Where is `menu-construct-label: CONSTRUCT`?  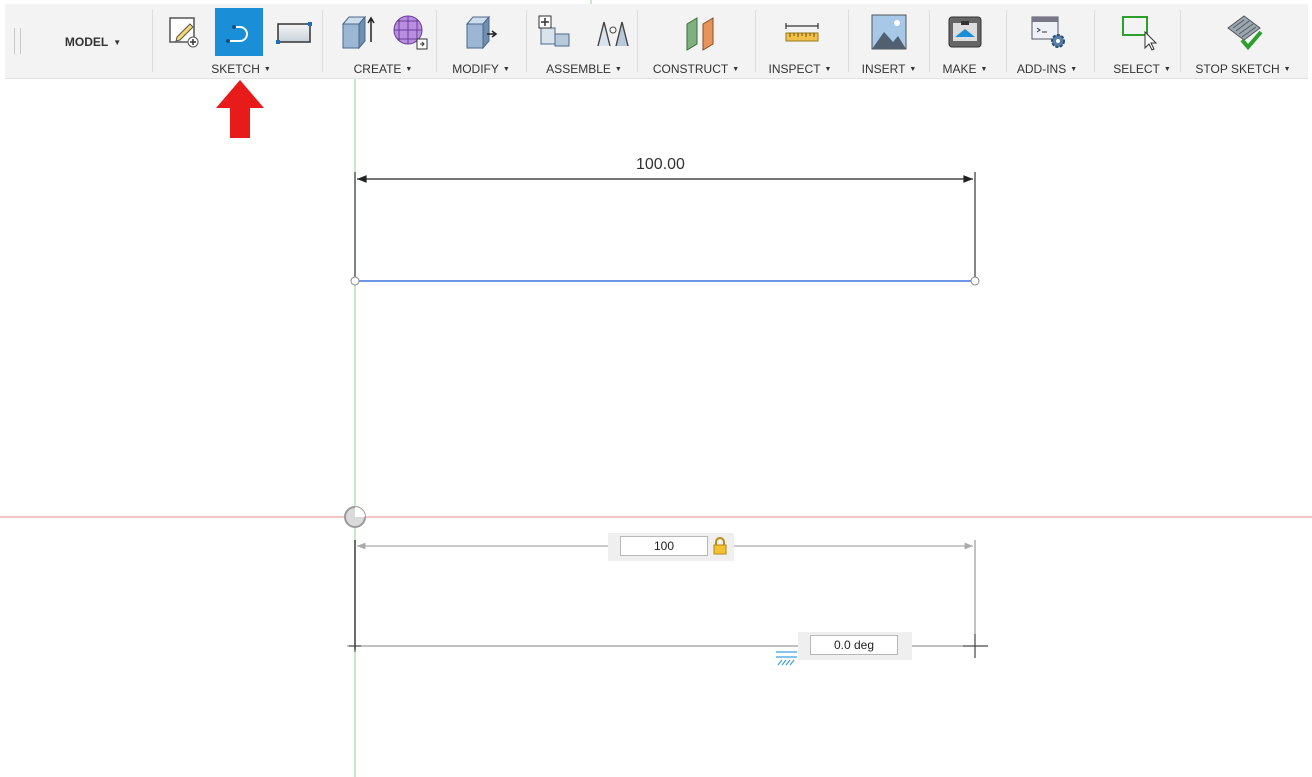 menu-construct-label: CONSTRUCT is located at coordinates (690, 69).